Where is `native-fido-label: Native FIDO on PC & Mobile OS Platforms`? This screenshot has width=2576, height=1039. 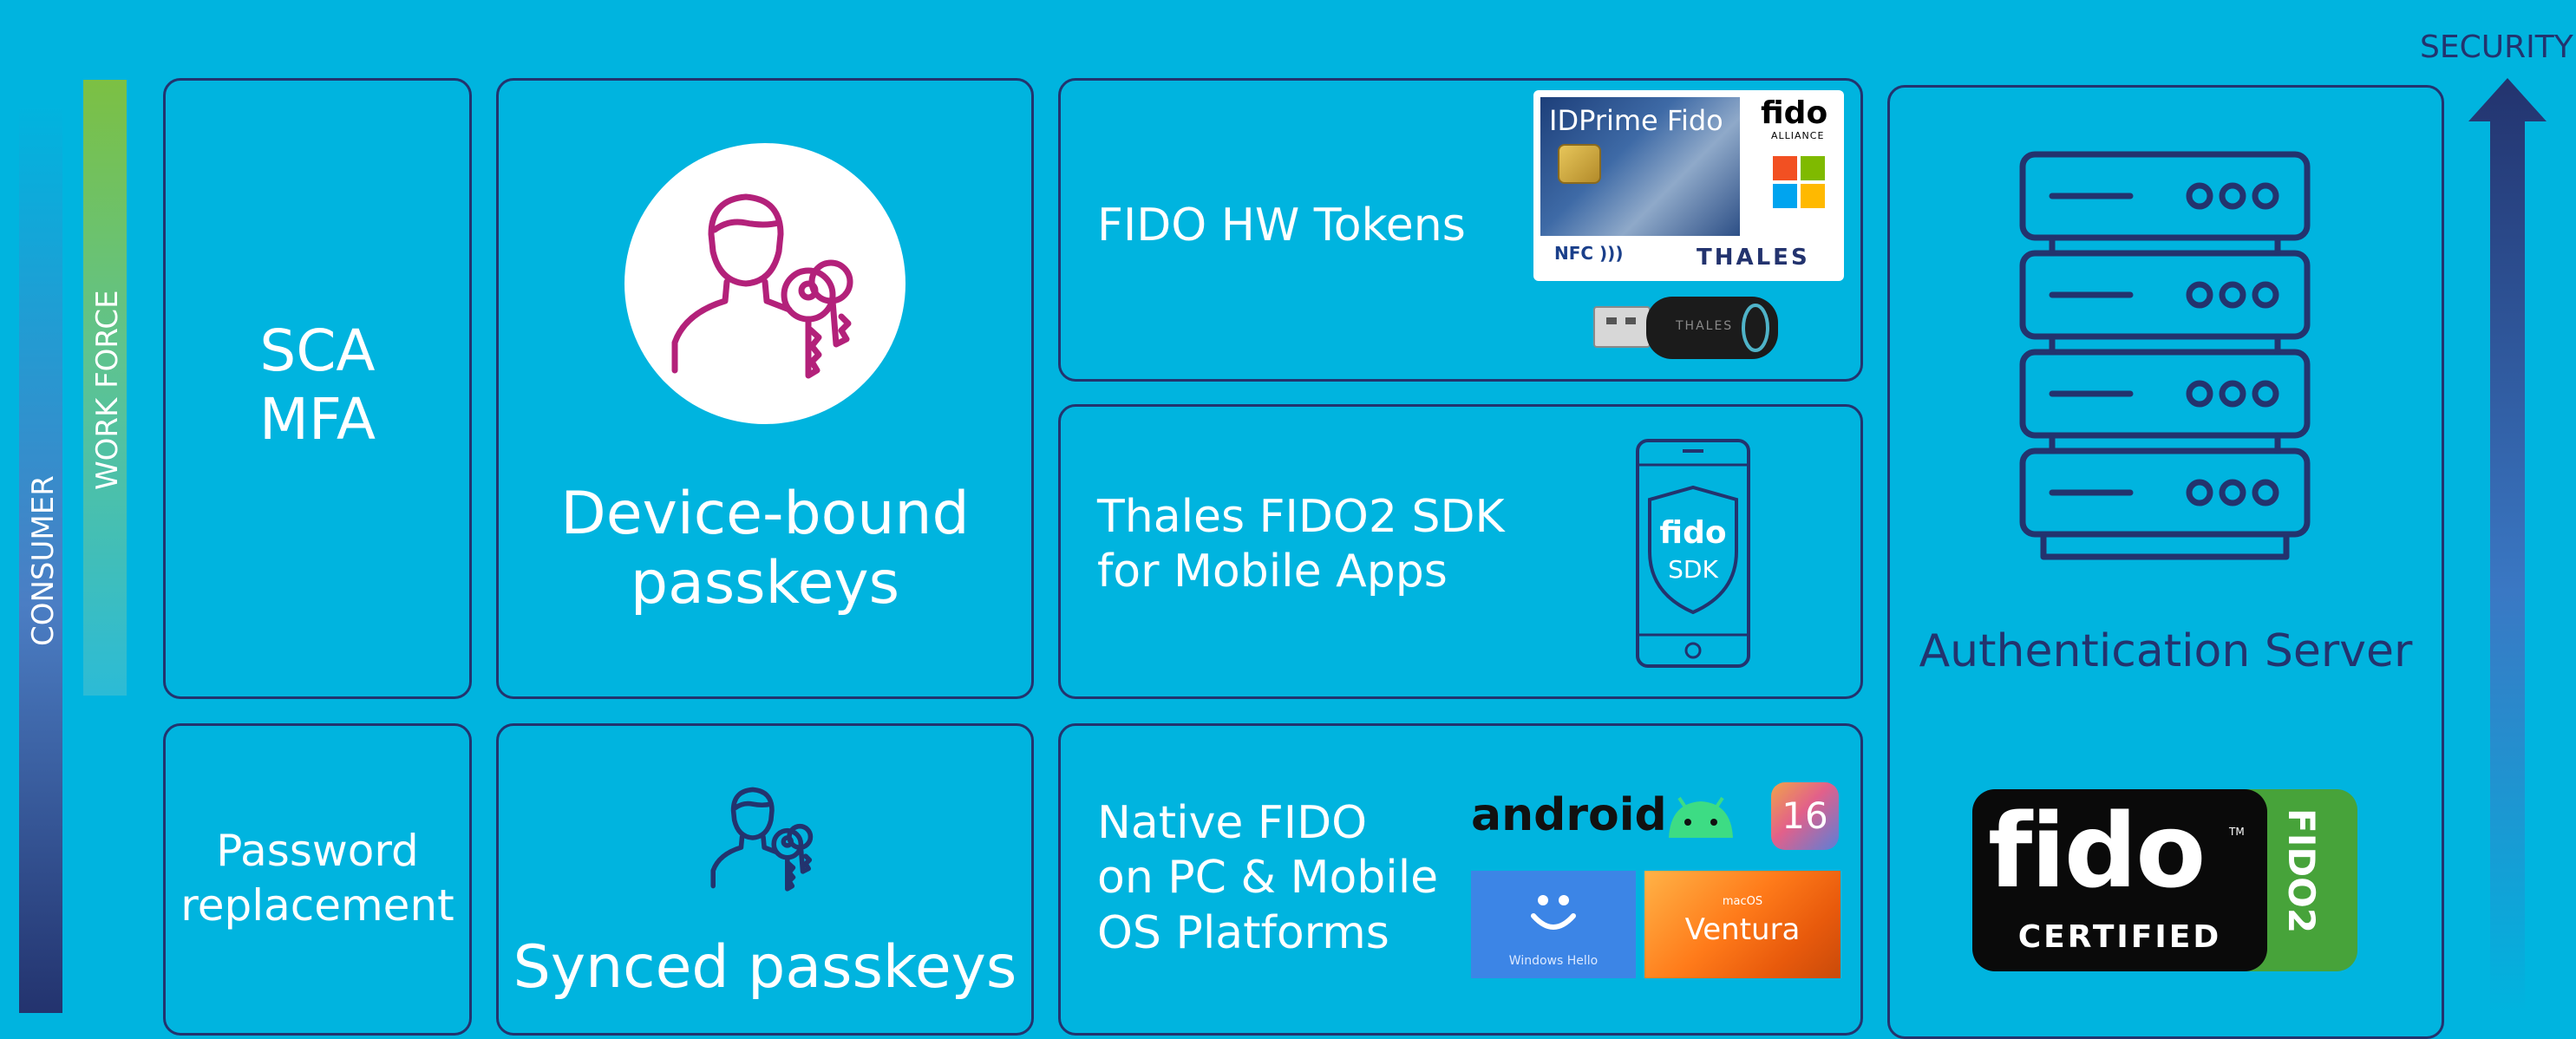 native-fido-label: Native FIDO on PC & Mobile OS Platforms is located at coordinates (1267, 878).